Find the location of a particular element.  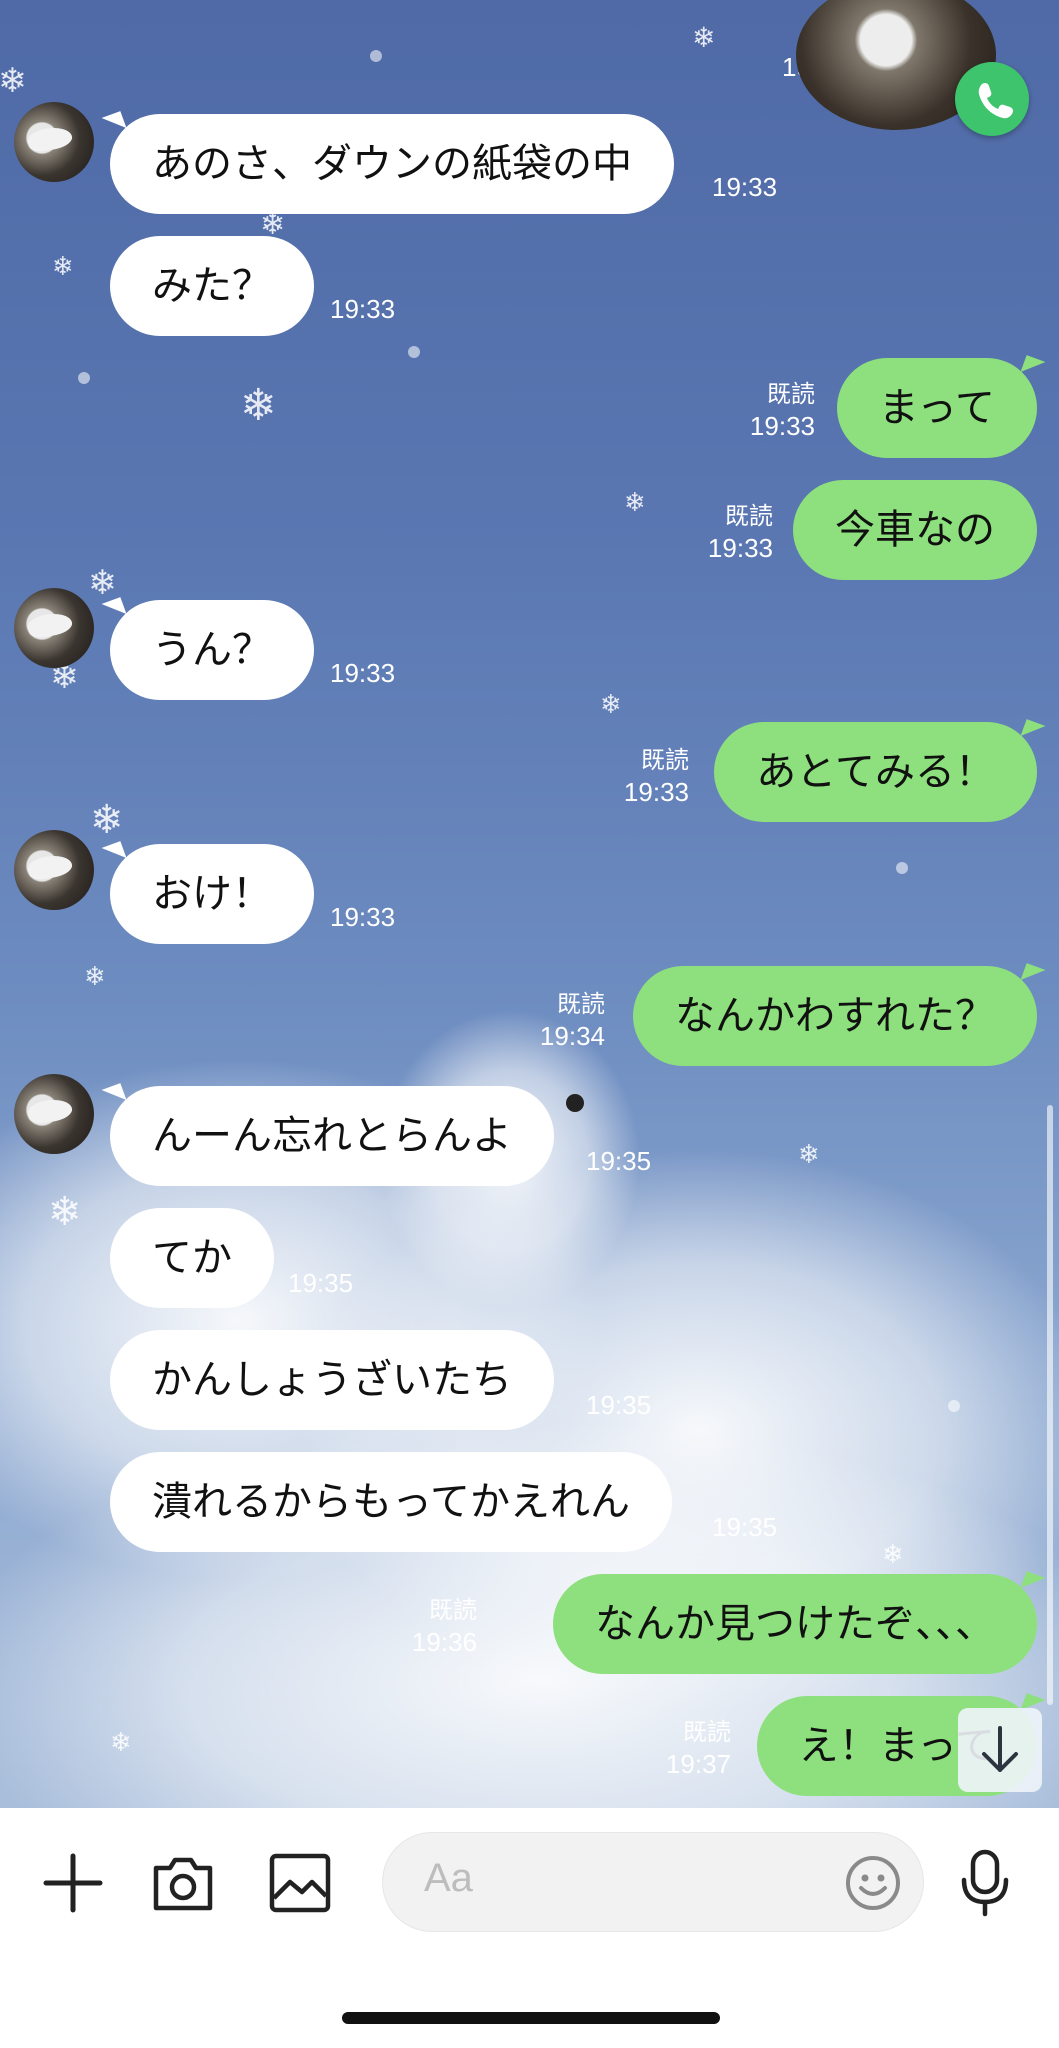

message-text: うん？ is located at coordinates (212, 650).